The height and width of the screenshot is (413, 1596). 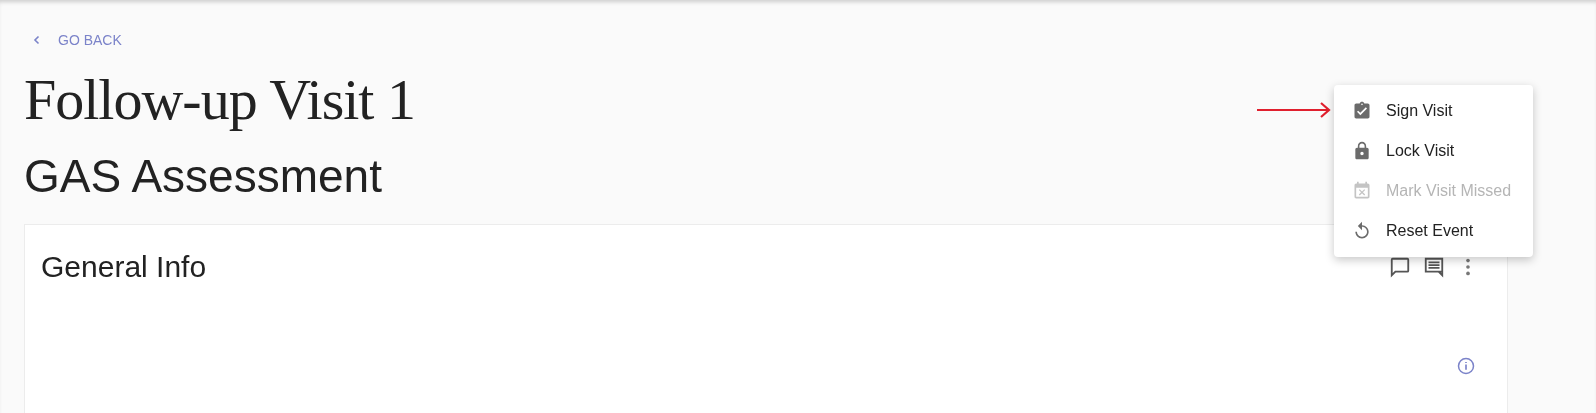 What do you see at coordinates (1433, 231) in the screenshot?
I see `menu-item: Reset Event` at bounding box center [1433, 231].